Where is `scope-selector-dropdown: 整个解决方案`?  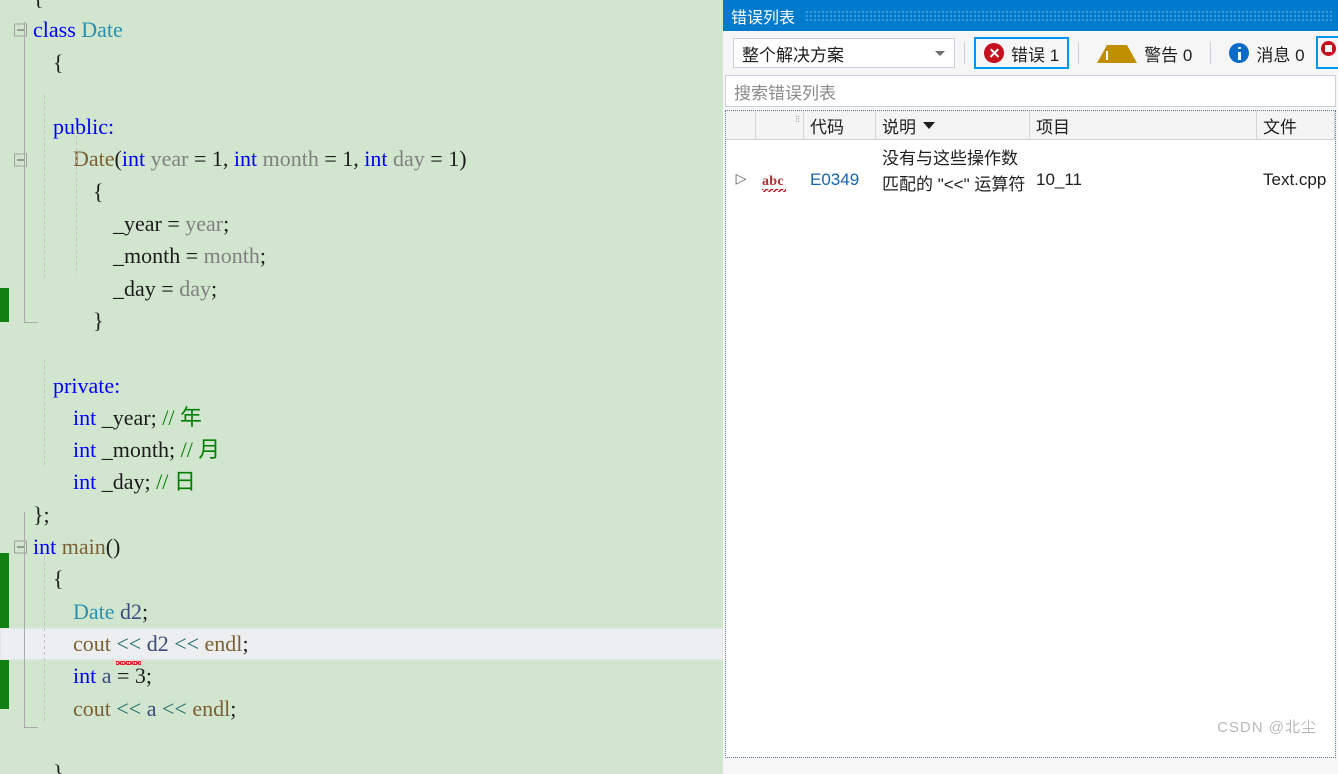 scope-selector-dropdown: 整个解决方案 is located at coordinates (844, 53).